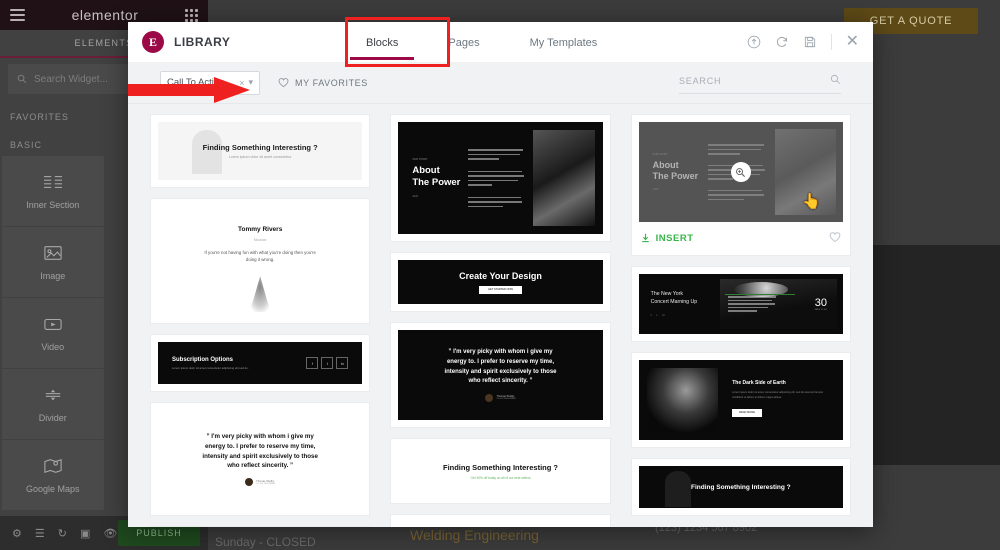 This screenshot has width=1000, height=550. I want to click on clear-category-icon: ×, so click(241, 83).